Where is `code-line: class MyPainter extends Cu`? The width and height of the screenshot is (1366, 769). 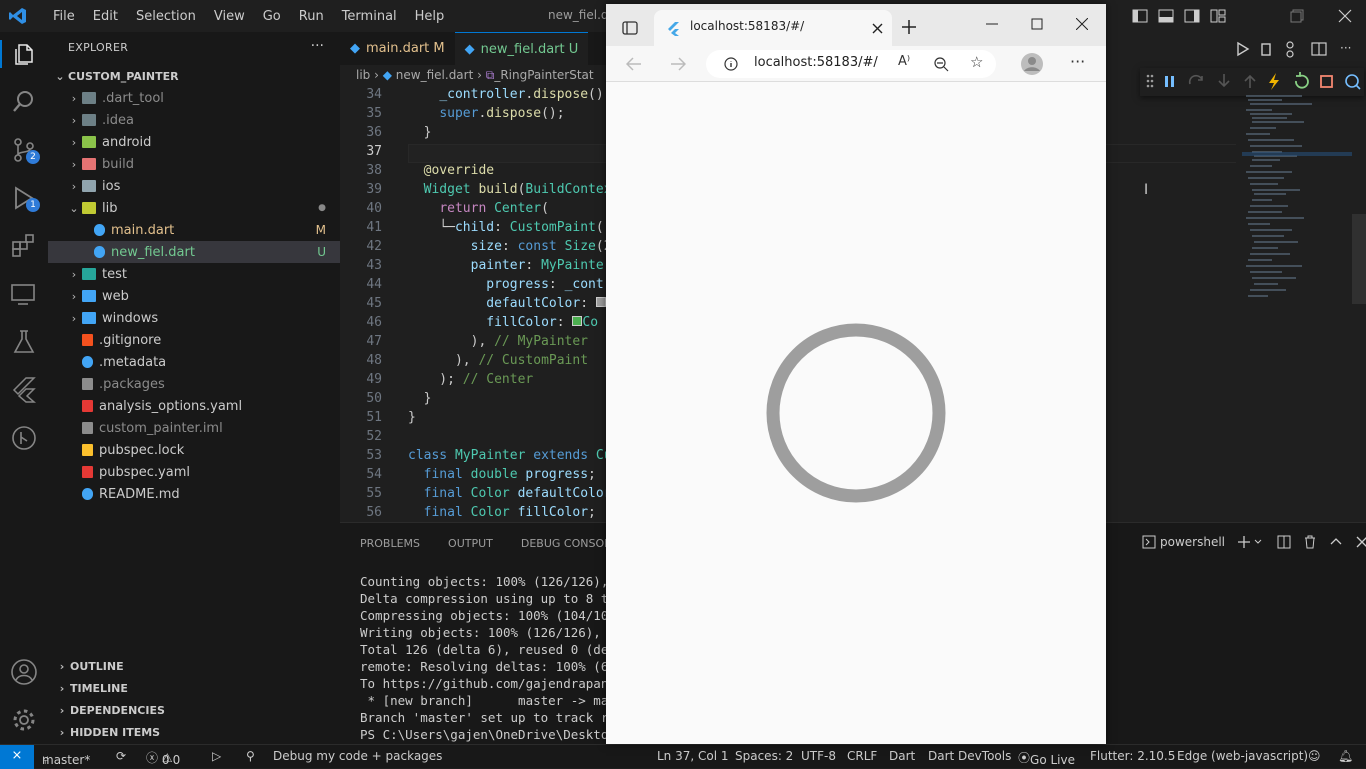 code-line: class MyPainter extends Cu is located at coordinates (507, 455).